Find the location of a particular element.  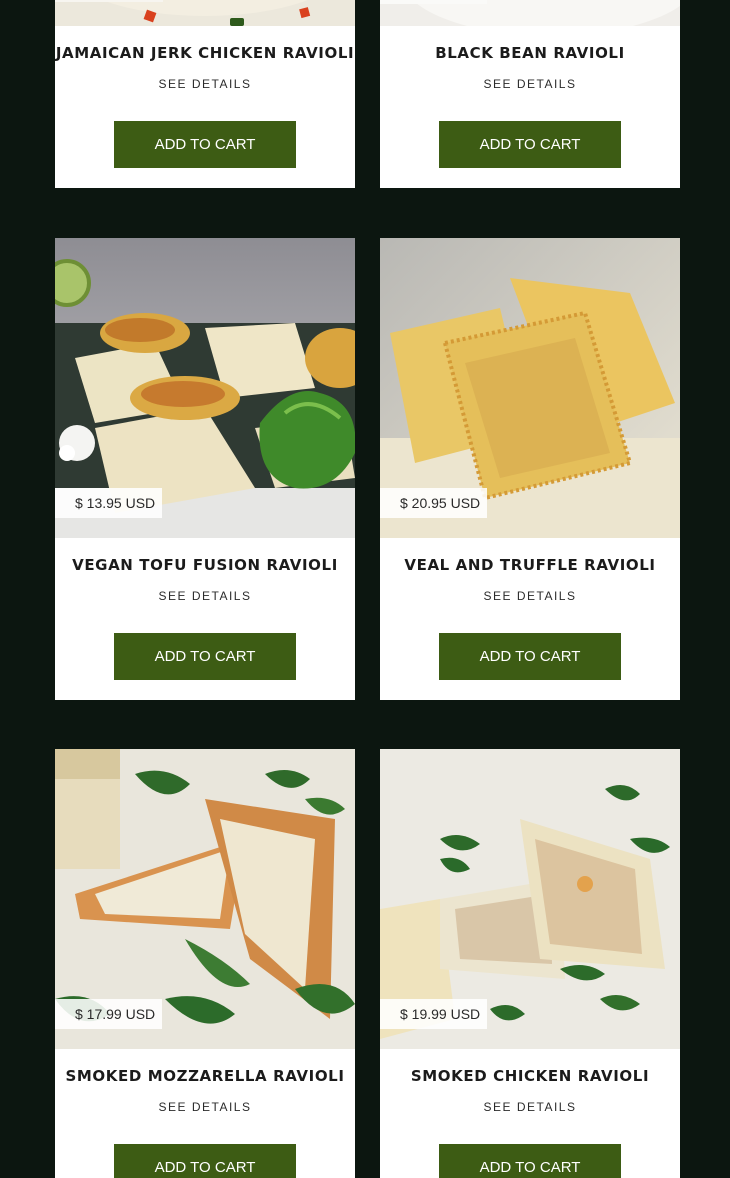

product-name: Smoked Chicken Ravioli is located at coordinates (530, 1076).